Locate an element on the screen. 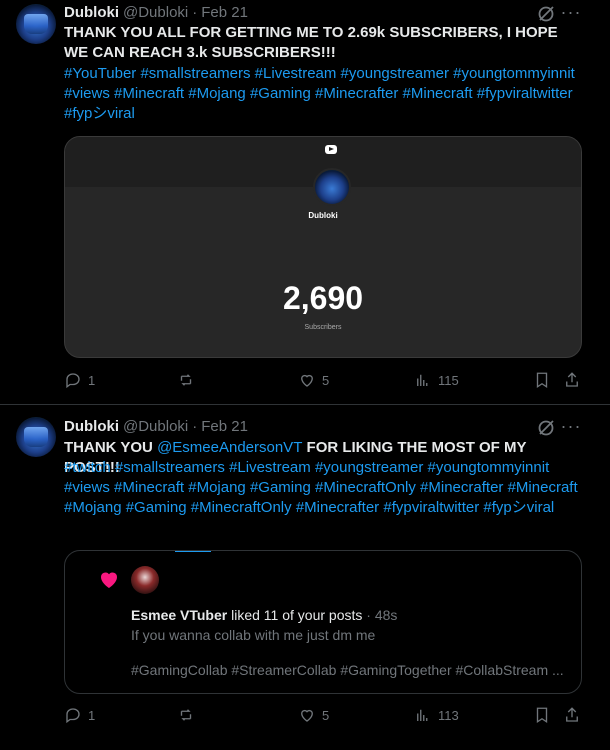  views-button: 113 is located at coordinates (436, 715).